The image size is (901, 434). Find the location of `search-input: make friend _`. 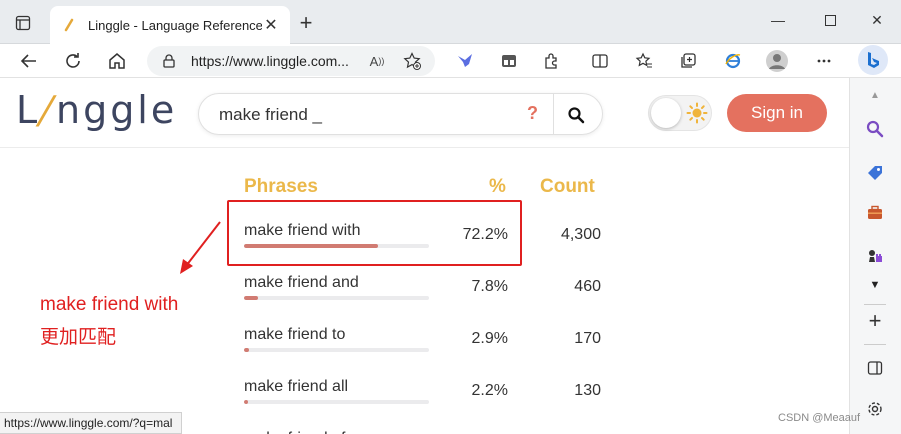

search-input: make friend _ is located at coordinates (270, 115).